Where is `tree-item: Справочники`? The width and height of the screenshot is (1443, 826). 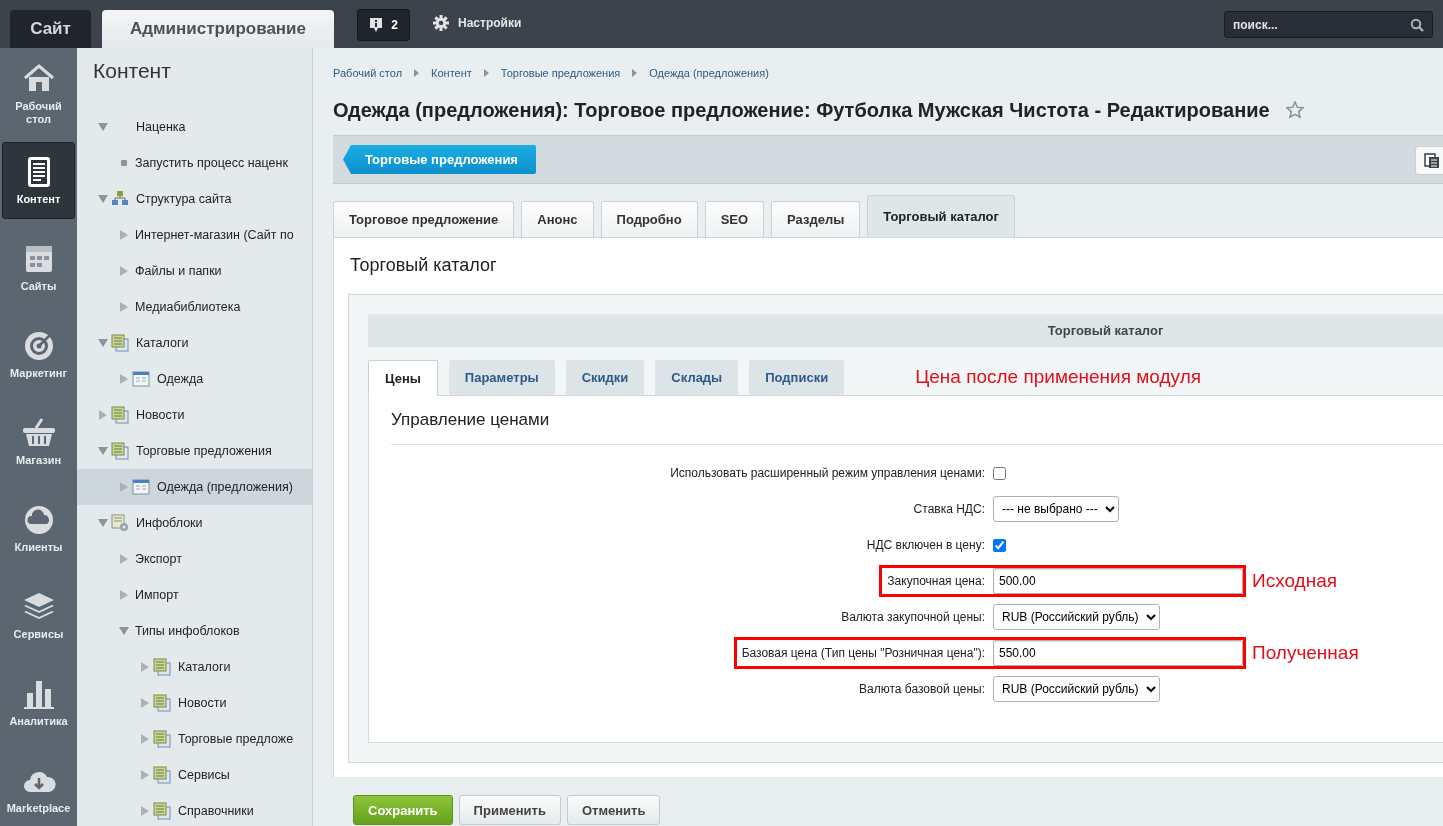
tree-item: Справочники is located at coordinates (194, 809).